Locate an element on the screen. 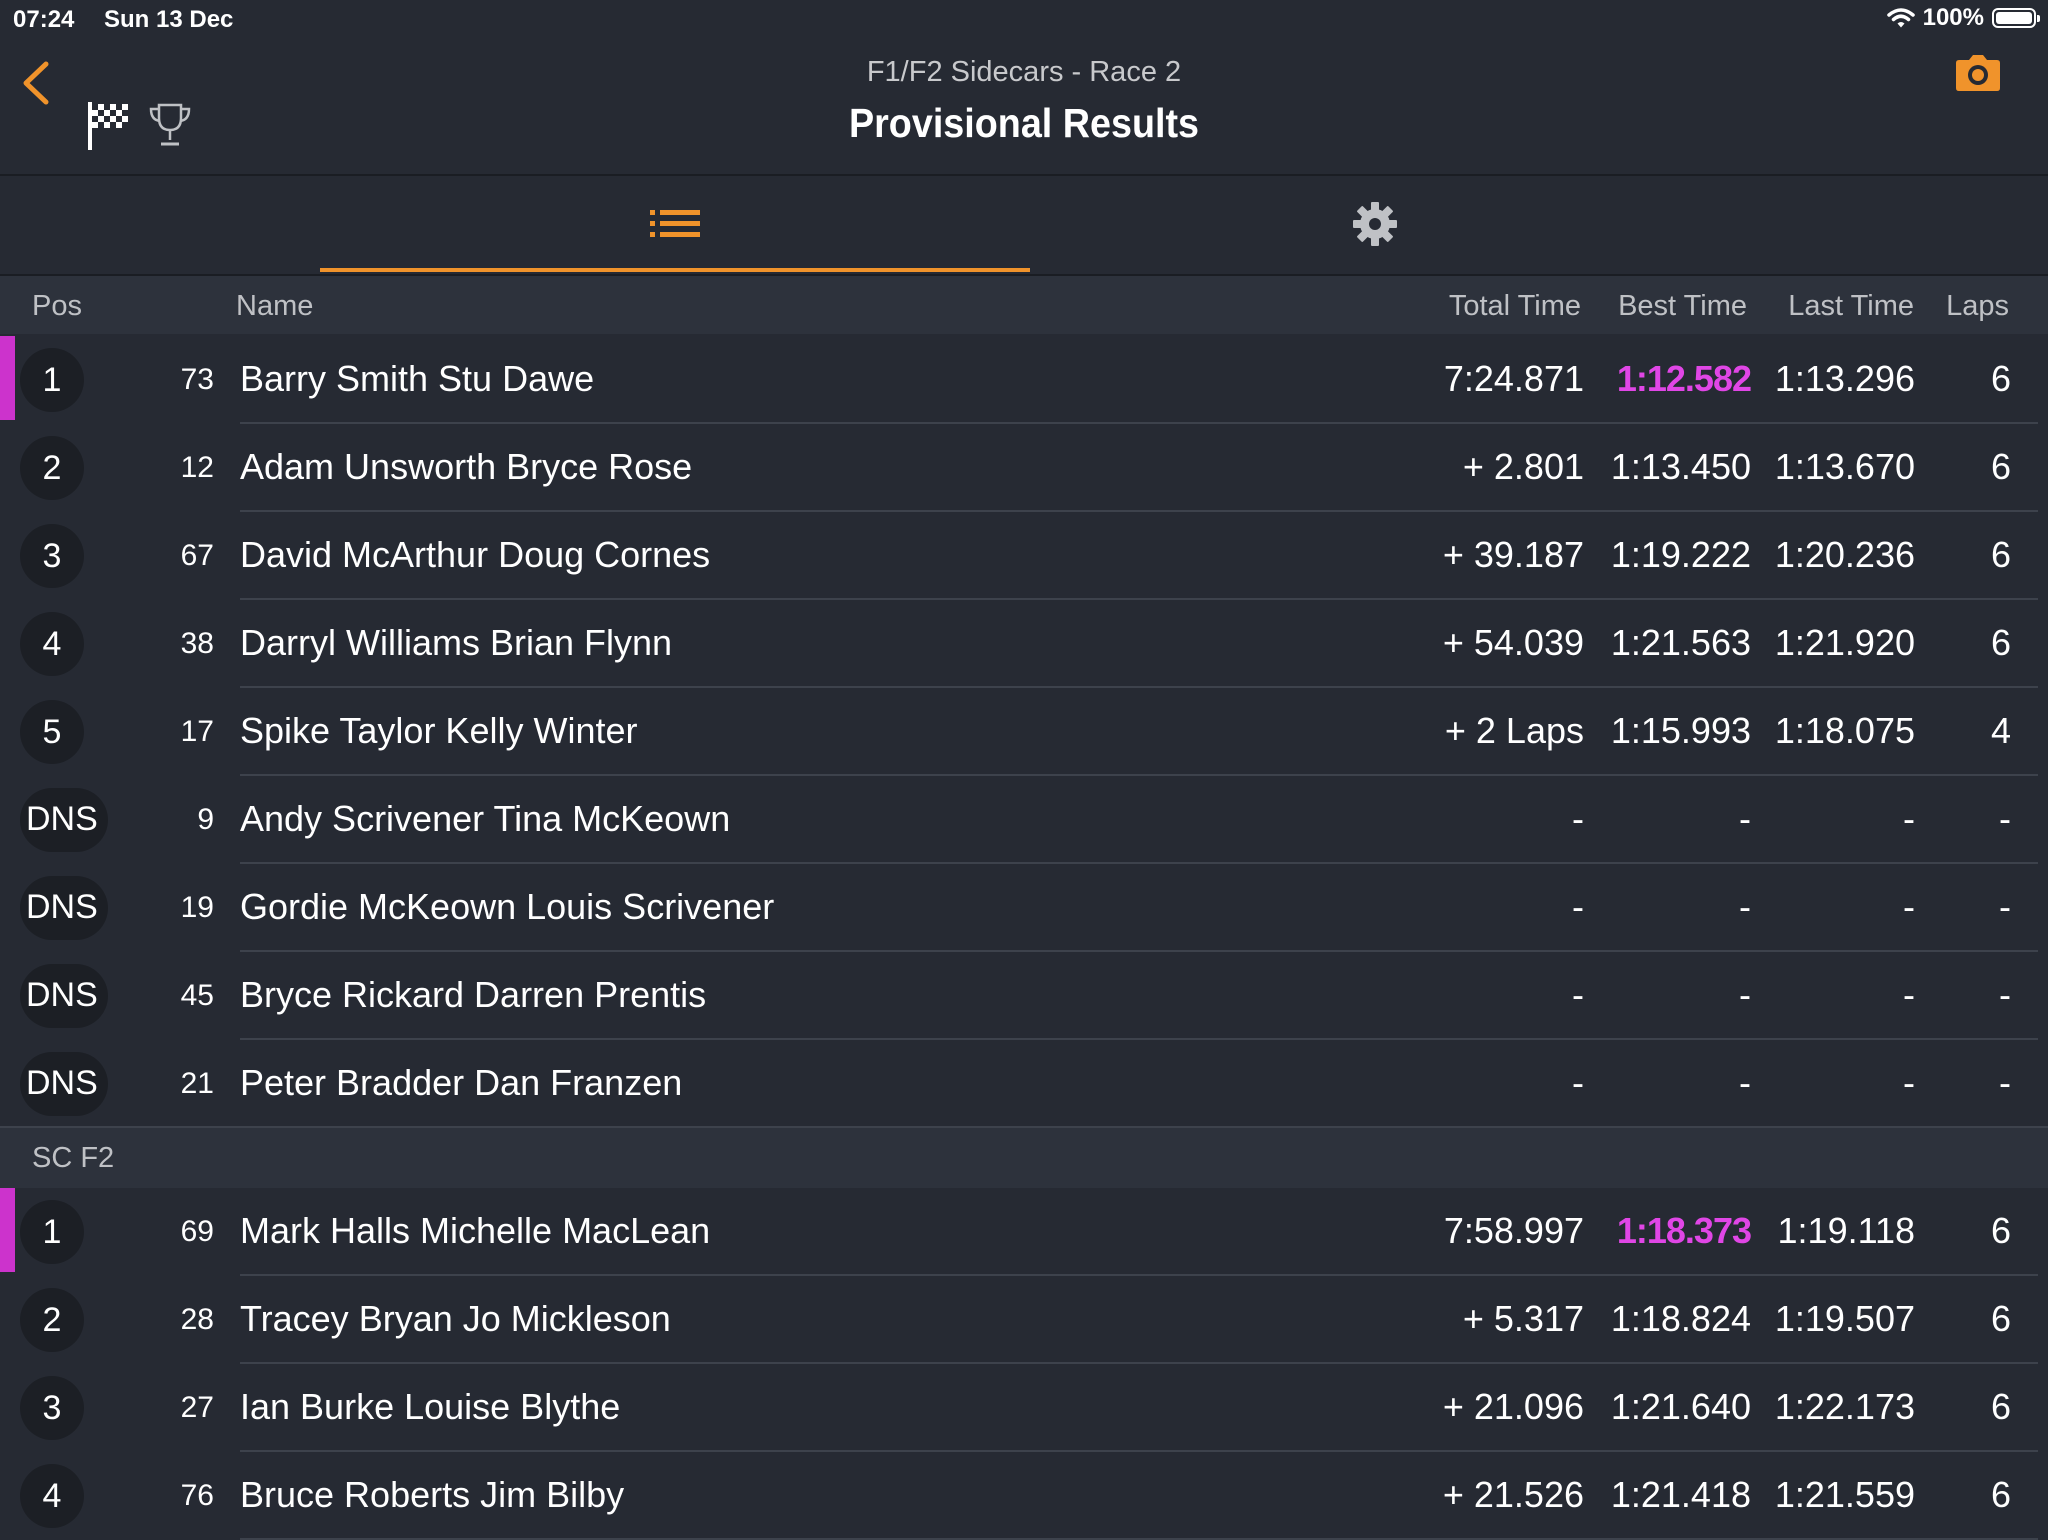 The image size is (2048, 1540). rider-names: Andy Scrivener Tina McKeown is located at coordinates (485, 818).